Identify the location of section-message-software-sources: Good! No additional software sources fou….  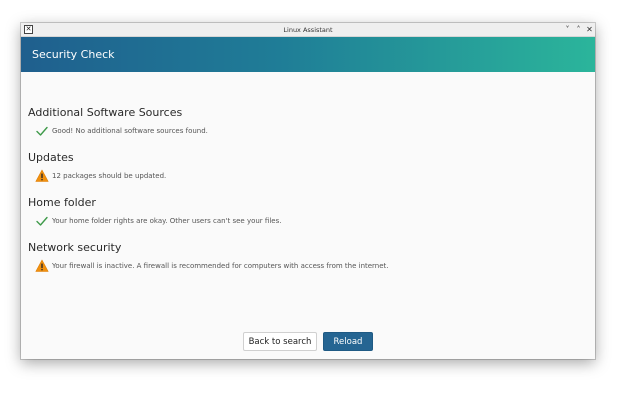
(130, 131).